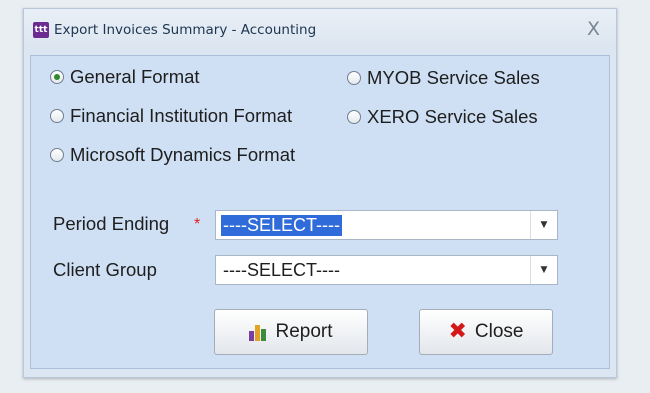 This screenshot has width=650, height=393. Describe the element at coordinates (386, 225) in the screenshot. I see `period-ending-select: ----SELECT---- ▼` at that location.